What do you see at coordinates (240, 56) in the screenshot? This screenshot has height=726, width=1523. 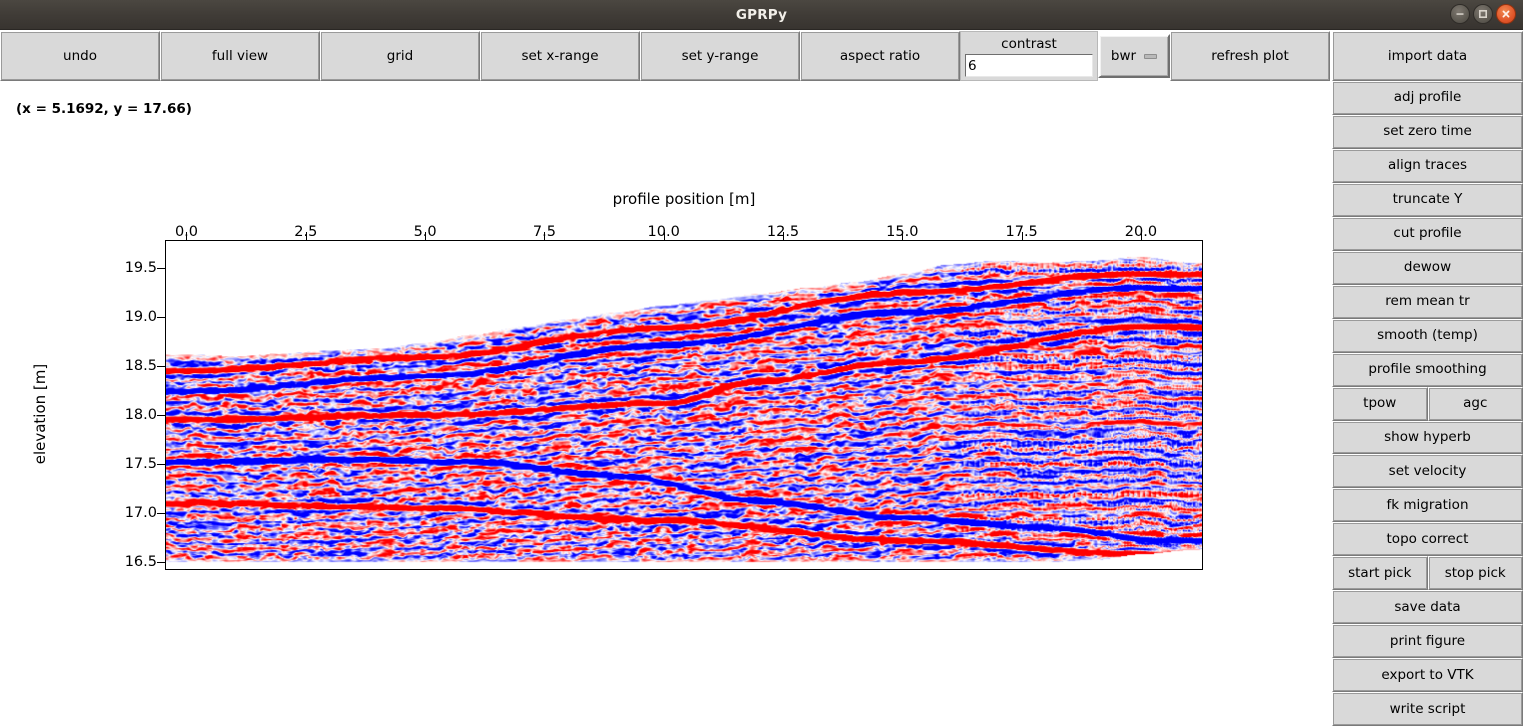 I see `full-view-button: full view` at bounding box center [240, 56].